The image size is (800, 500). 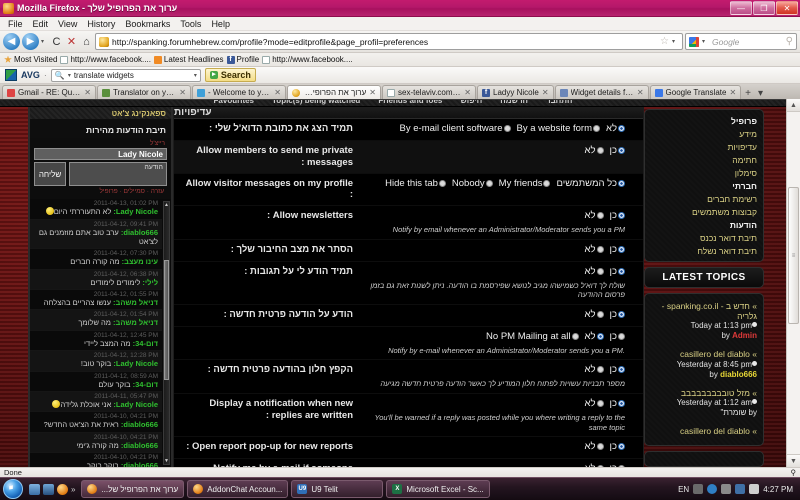 What do you see at coordinates (747, 42) in the screenshot?
I see `search-input: Google` at bounding box center [747, 42].